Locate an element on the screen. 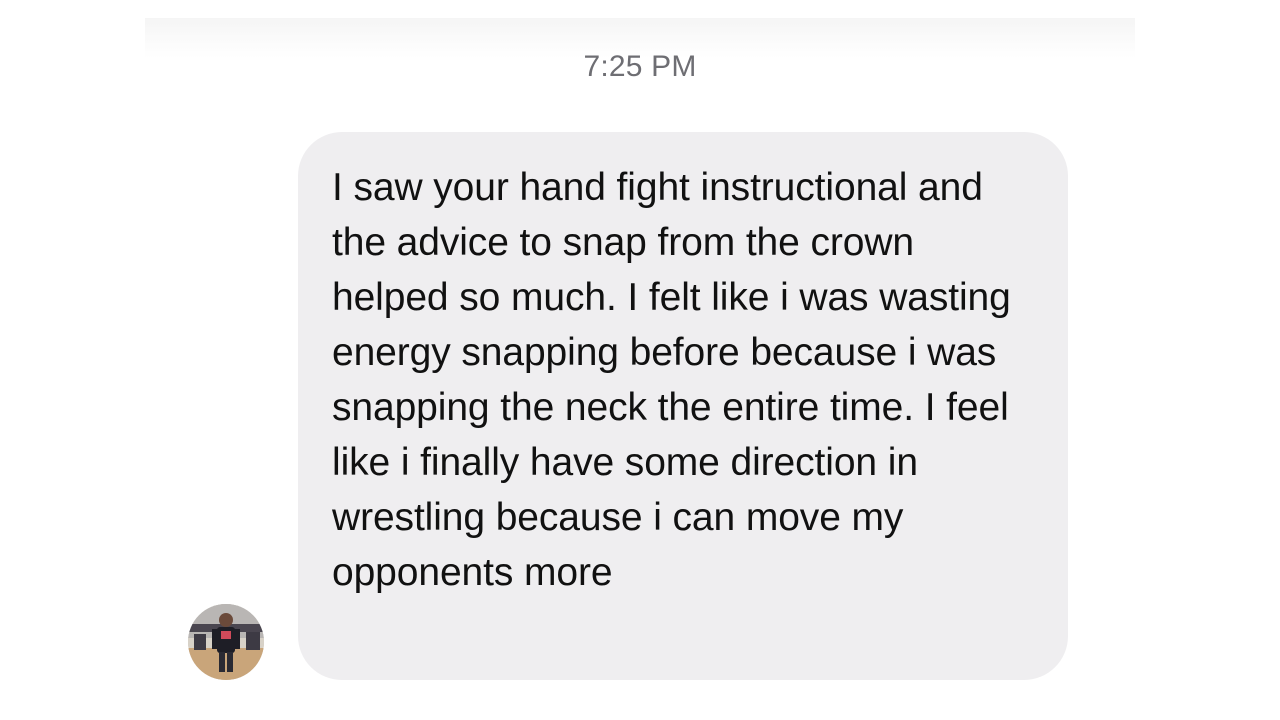 The image size is (1280, 720). sender-avatar is located at coordinates (226, 642).